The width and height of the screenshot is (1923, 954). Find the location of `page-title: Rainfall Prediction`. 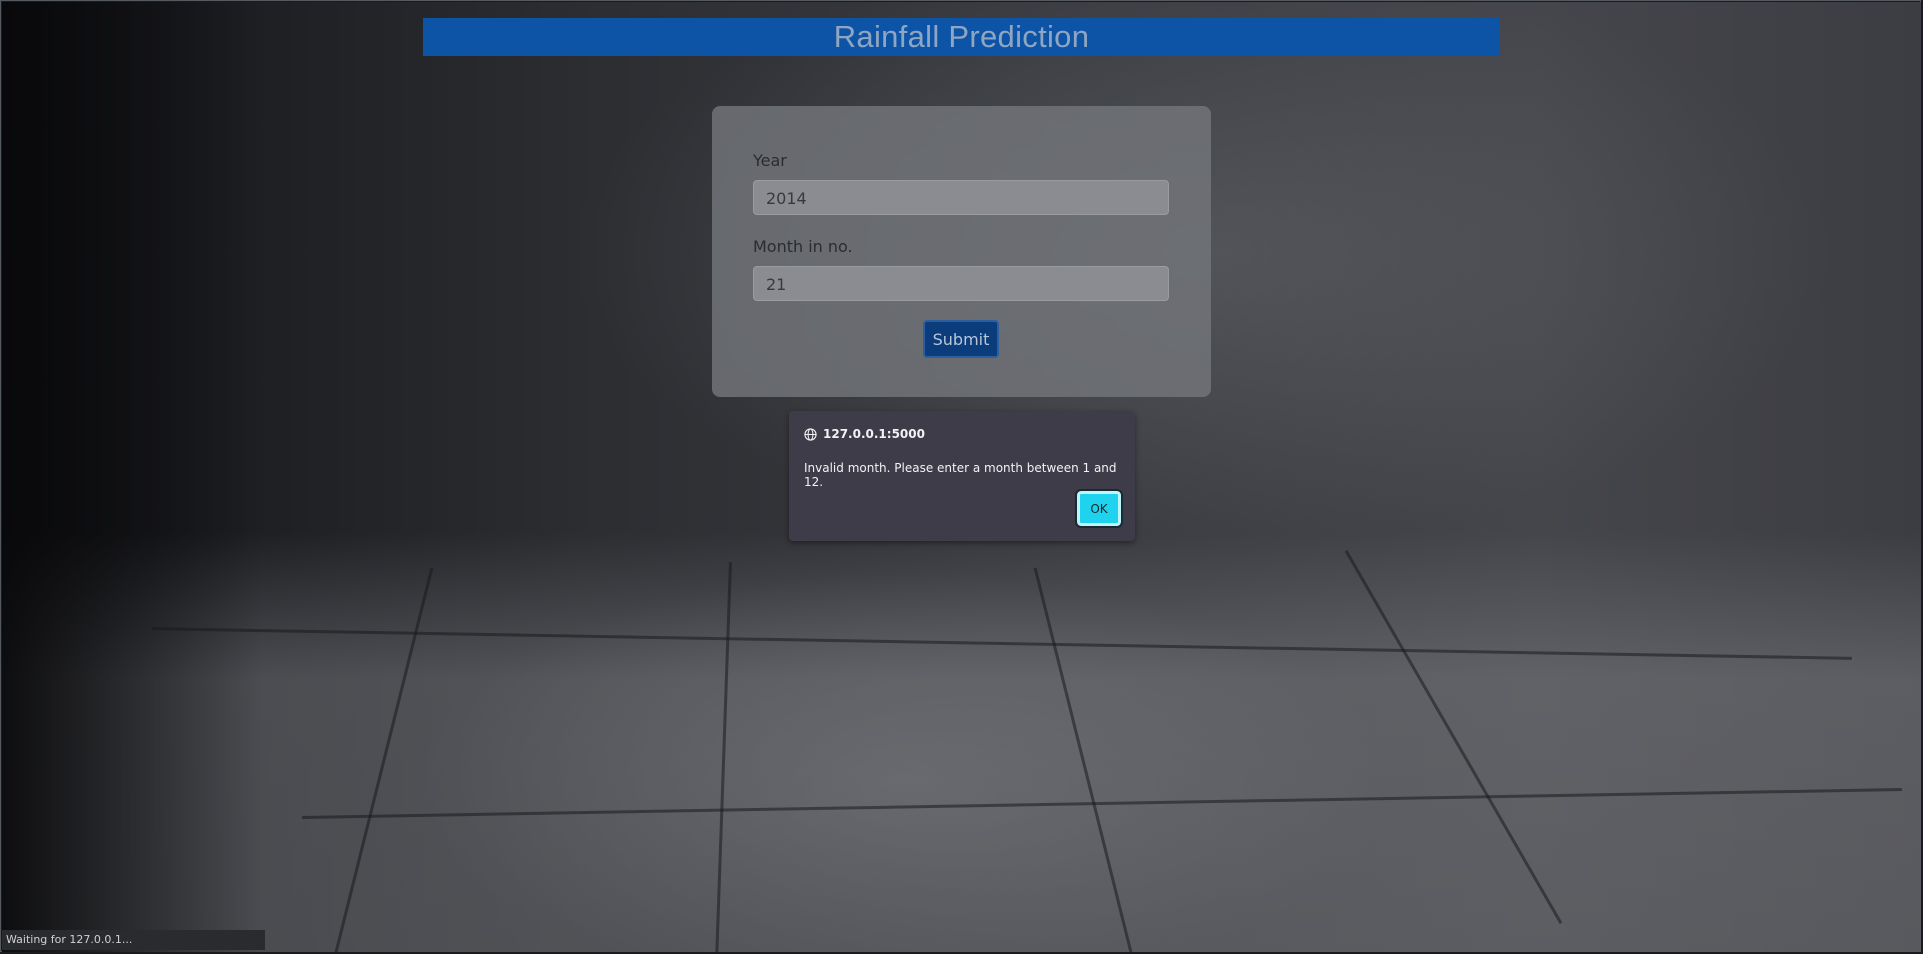

page-title: Rainfall Prediction is located at coordinates (961, 36).